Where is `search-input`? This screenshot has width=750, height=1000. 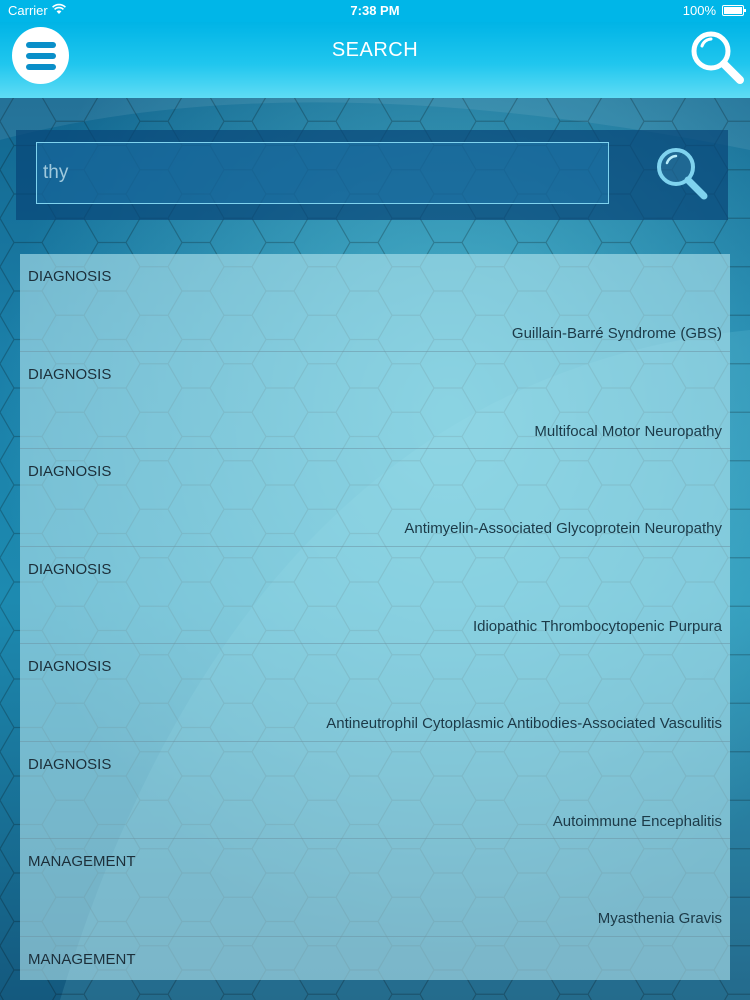 search-input is located at coordinates (322, 173).